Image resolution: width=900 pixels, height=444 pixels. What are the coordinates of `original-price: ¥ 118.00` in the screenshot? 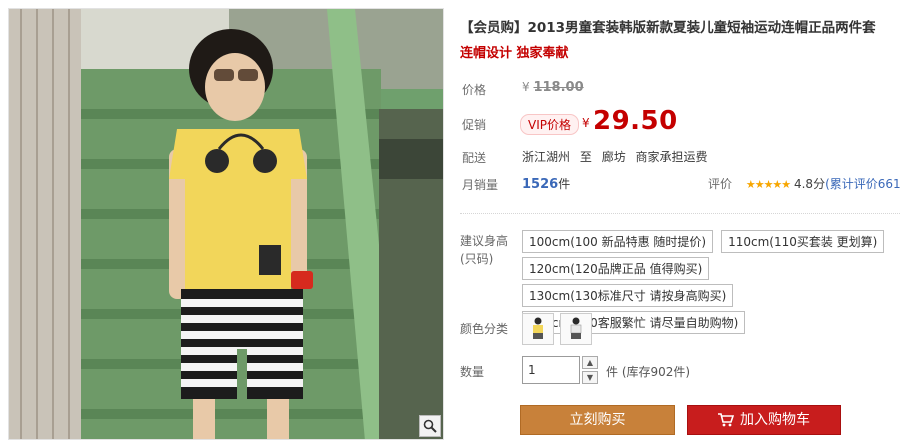 It's located at (553, 87).